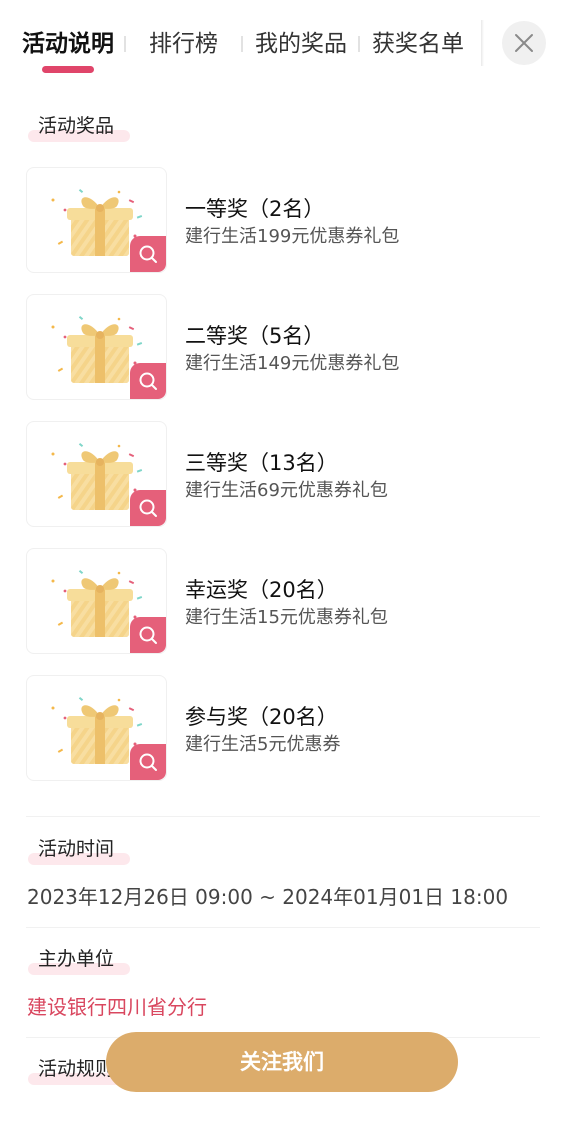  I want to click on section-label-prizes: 活动奖品, so click(79, 128).